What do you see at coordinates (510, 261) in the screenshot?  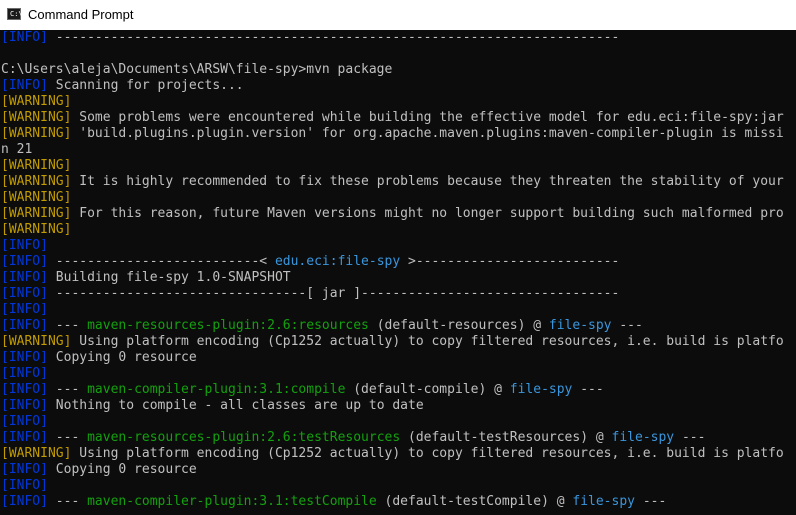 I see `console-text-segment: >--------------------------` at bounding box center [510, 261].